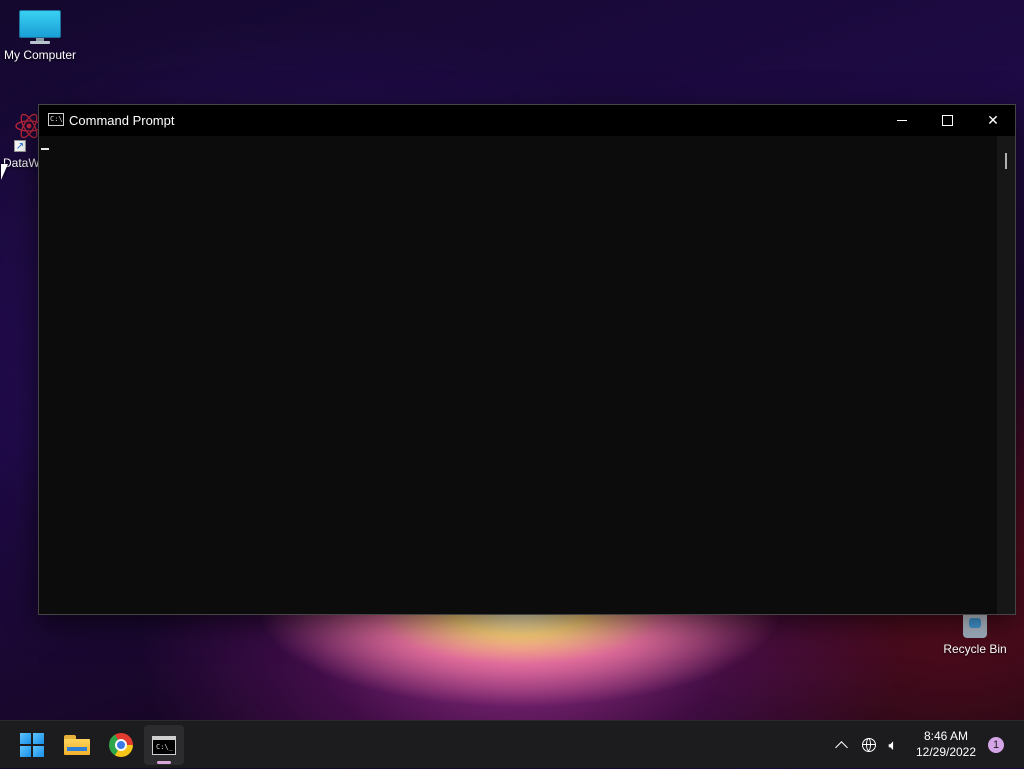 The width and height of the screenshot is (1024, 769). I want to click on shortcut-arrow-icon: ↗, so click(20, 146).